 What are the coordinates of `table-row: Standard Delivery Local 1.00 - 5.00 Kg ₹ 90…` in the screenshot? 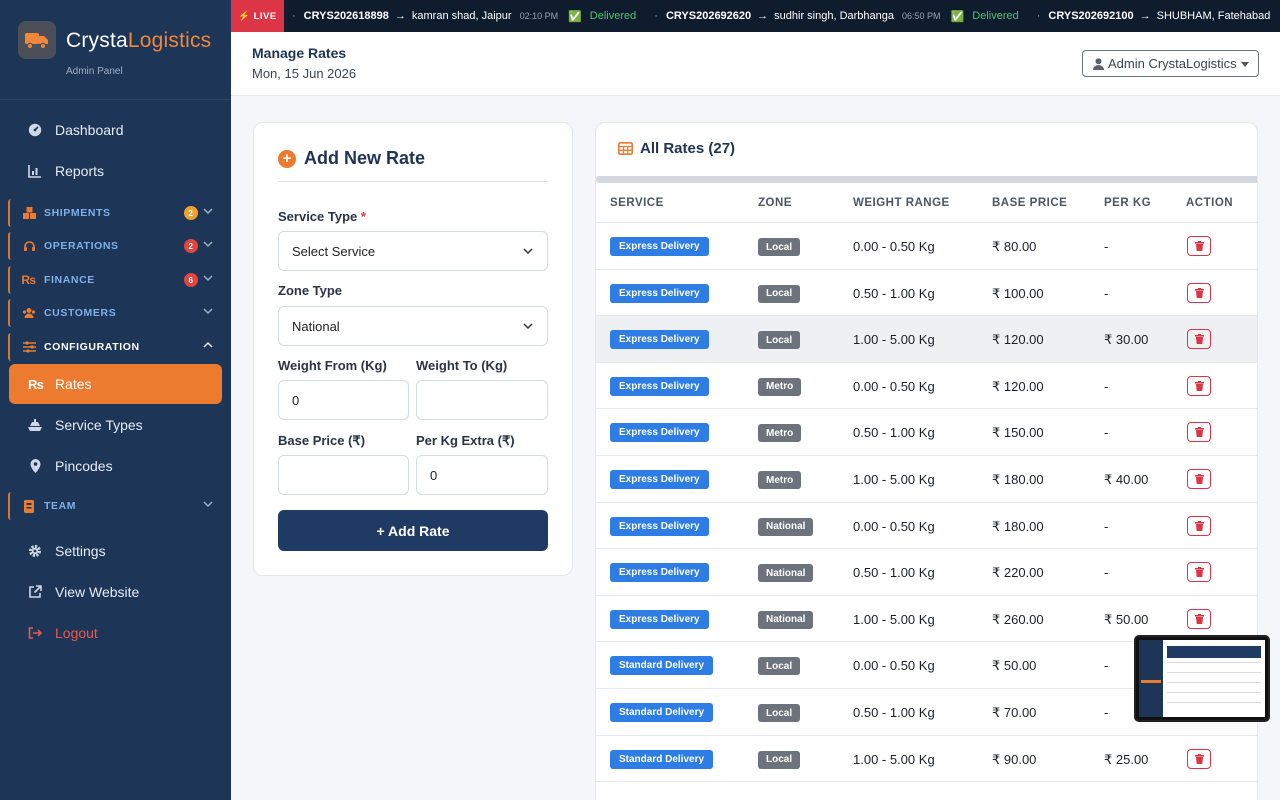 It's located at (926, 759).